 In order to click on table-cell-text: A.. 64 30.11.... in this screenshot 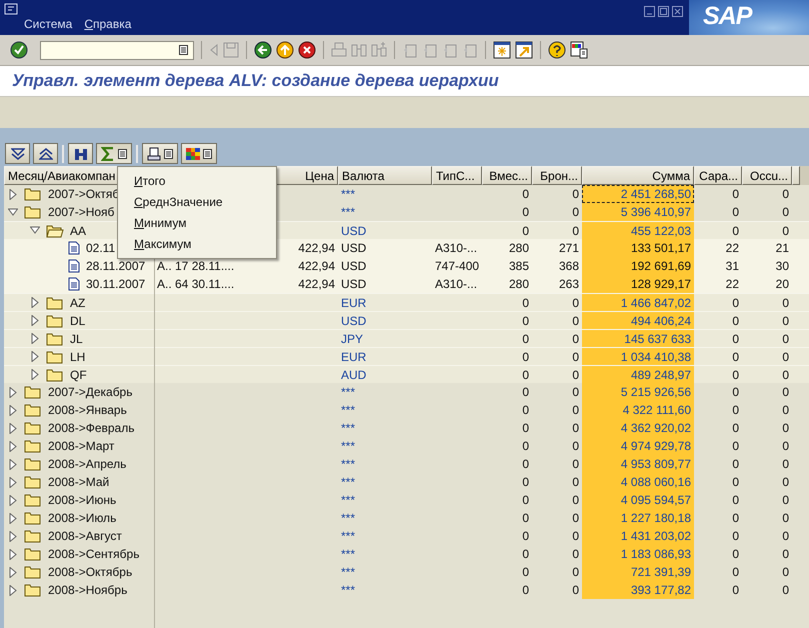, I will do `click(196, 284)`.